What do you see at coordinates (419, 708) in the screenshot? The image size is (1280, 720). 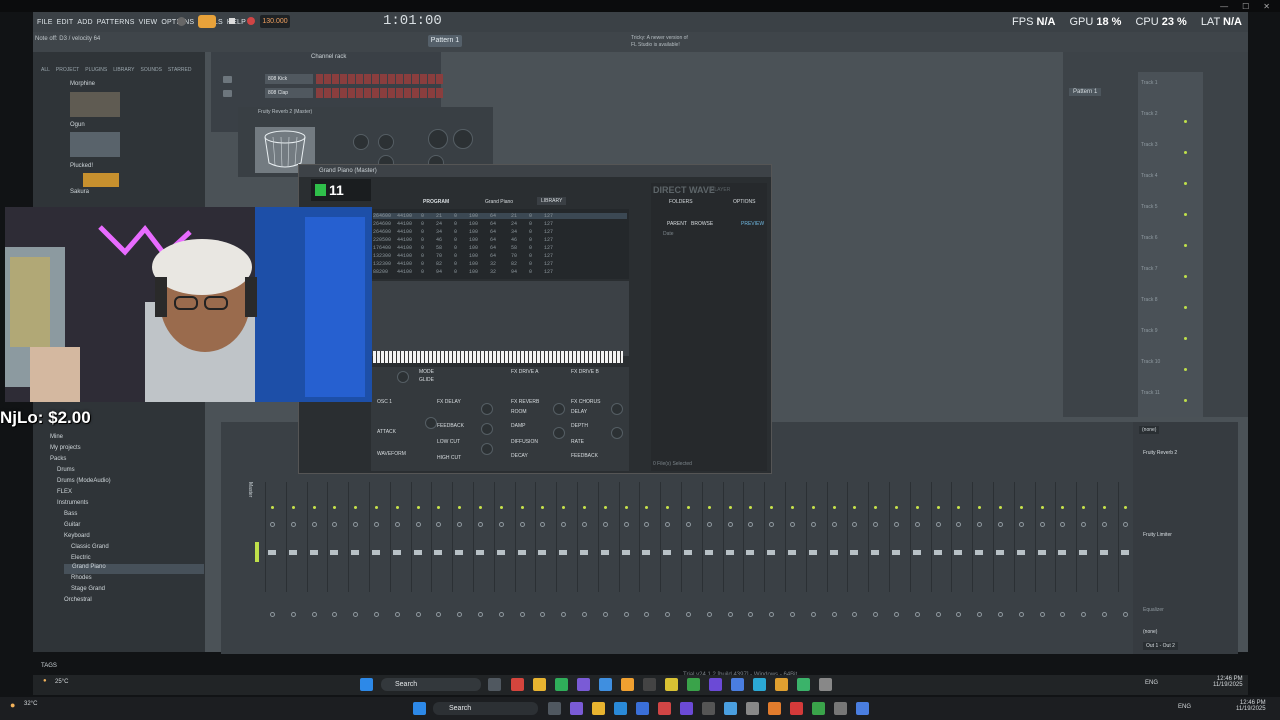 I see `start-icon` at bounding box center [419, 708].